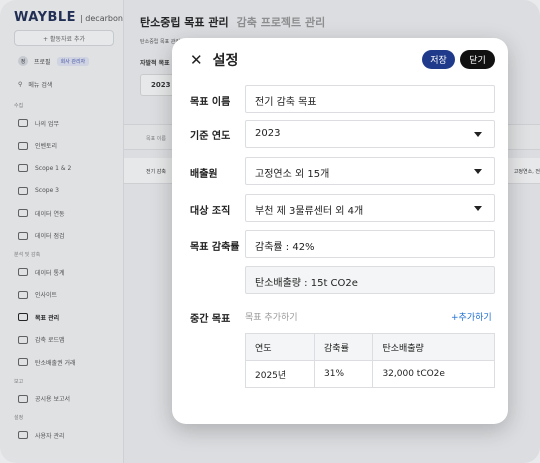 Image resolution: width=540 pixels, height=463 pixels. I want to click on emission-source-label: 배출원, so click(204, 174).